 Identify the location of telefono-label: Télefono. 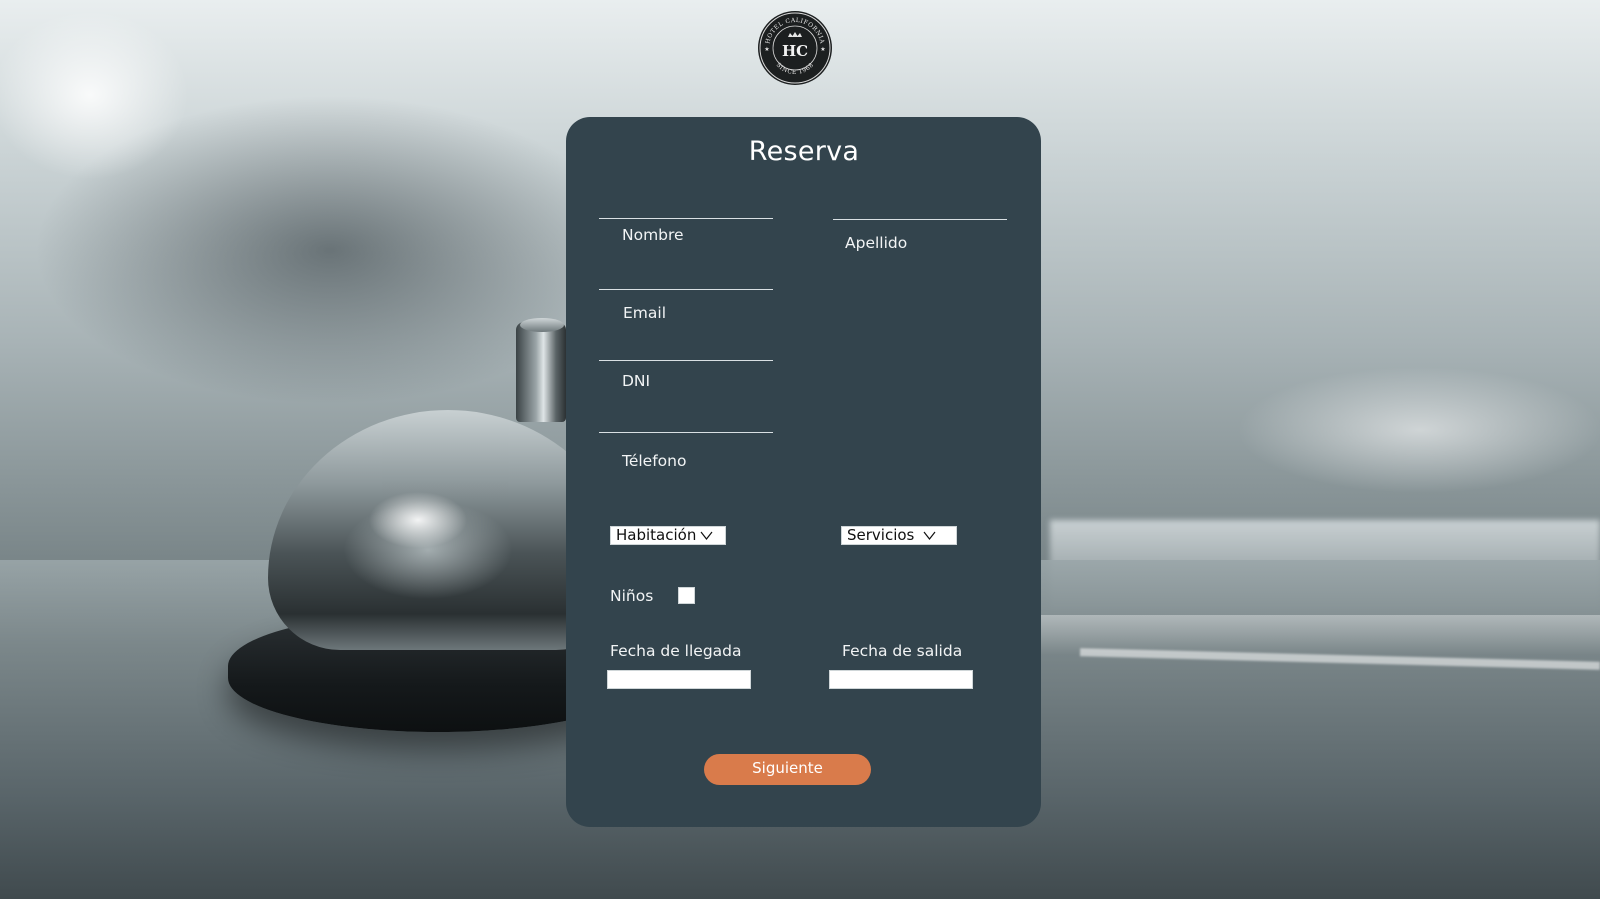
(654, 461).